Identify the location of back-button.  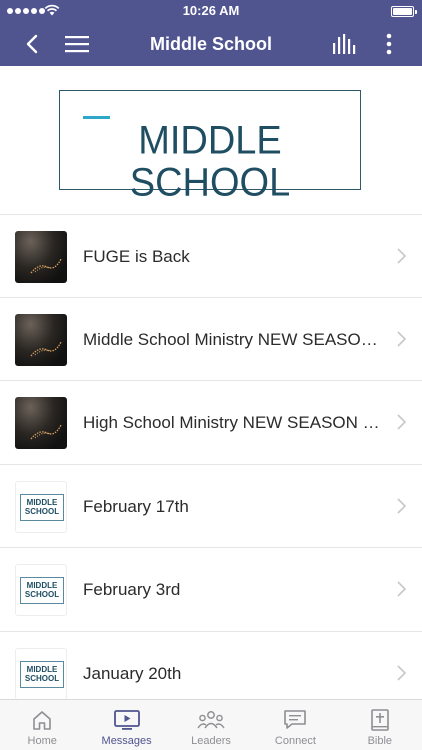
(32, 44).